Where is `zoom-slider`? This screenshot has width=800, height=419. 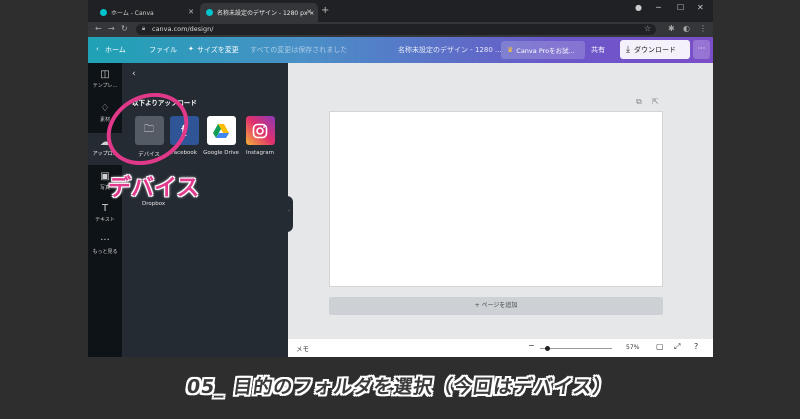
zoom-slider is located at coordinates (576, 348).